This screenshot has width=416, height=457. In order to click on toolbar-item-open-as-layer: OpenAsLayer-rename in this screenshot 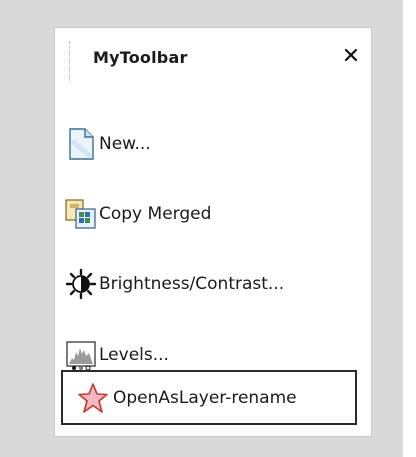, I will do `click(209, 397)`.